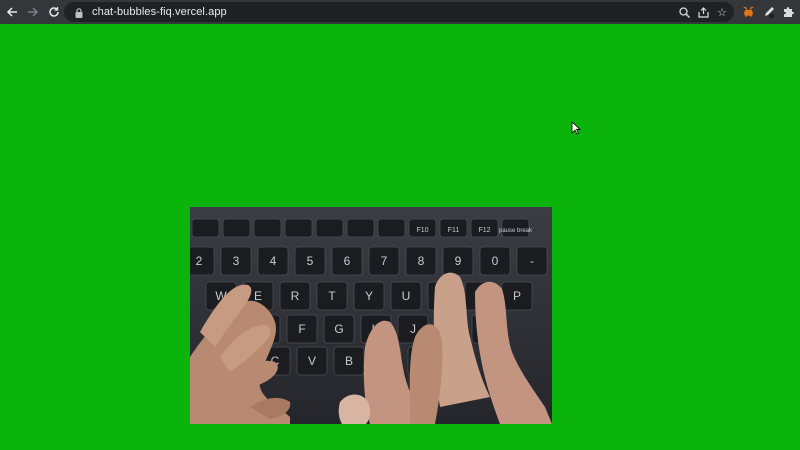 The height and width of the screenshot is (450, 800). What do you see at coordinates (159, 12) in the screenshot?
I see `url-text: chat-bubbles-fiq.vercel.app` at bounding box center [159, 12].